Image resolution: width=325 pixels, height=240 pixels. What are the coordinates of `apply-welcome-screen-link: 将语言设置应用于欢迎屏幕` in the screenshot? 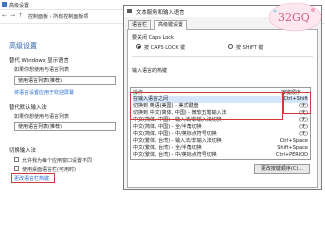 It's located at (44, 92).